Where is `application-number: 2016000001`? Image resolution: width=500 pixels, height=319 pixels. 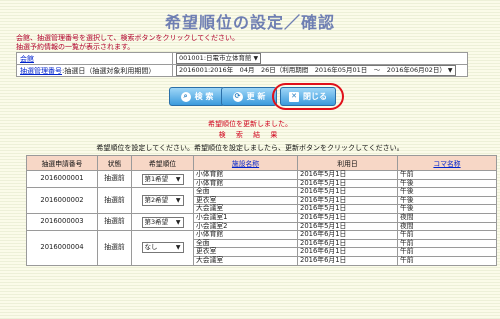
application-number: 2016000001 is located at coordinates (62, 179).